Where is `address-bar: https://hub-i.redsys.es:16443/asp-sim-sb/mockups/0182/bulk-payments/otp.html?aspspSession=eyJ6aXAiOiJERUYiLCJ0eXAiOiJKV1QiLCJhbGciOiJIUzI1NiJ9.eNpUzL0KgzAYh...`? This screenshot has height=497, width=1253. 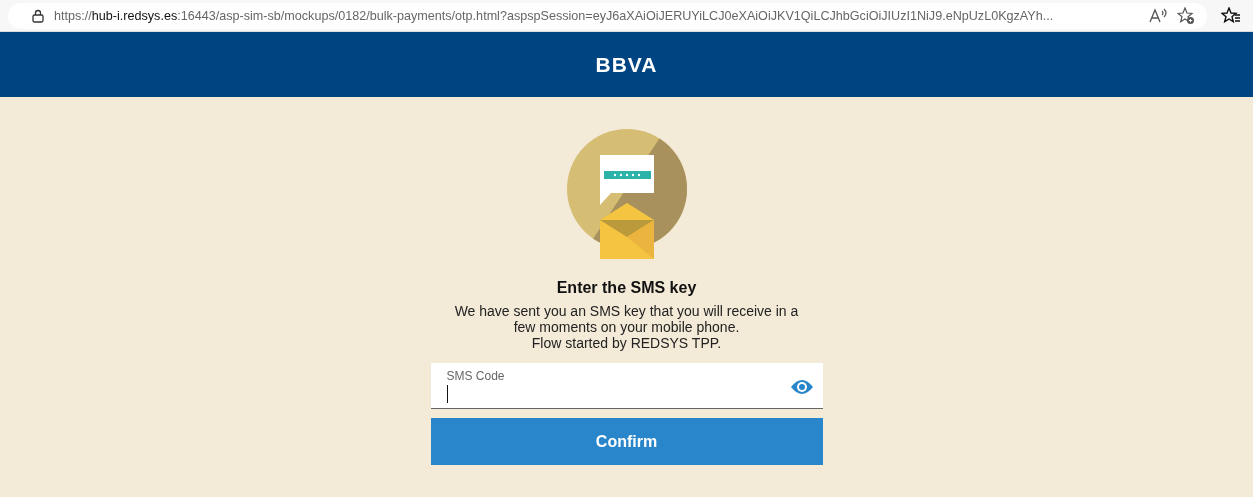 address-bar: https://hub-i.redsys.es:16443/asp-sim-sb/mockups/0182/bulk-payments/otp.html?aspspSession=eyJ6aXAiOiJERUYiLCJ0eXAiOiJKV1QiLCJhbGciOiJIUzI1NiJ9.eNpUzL0KgzAYh... is located at coordinates (607, 15).